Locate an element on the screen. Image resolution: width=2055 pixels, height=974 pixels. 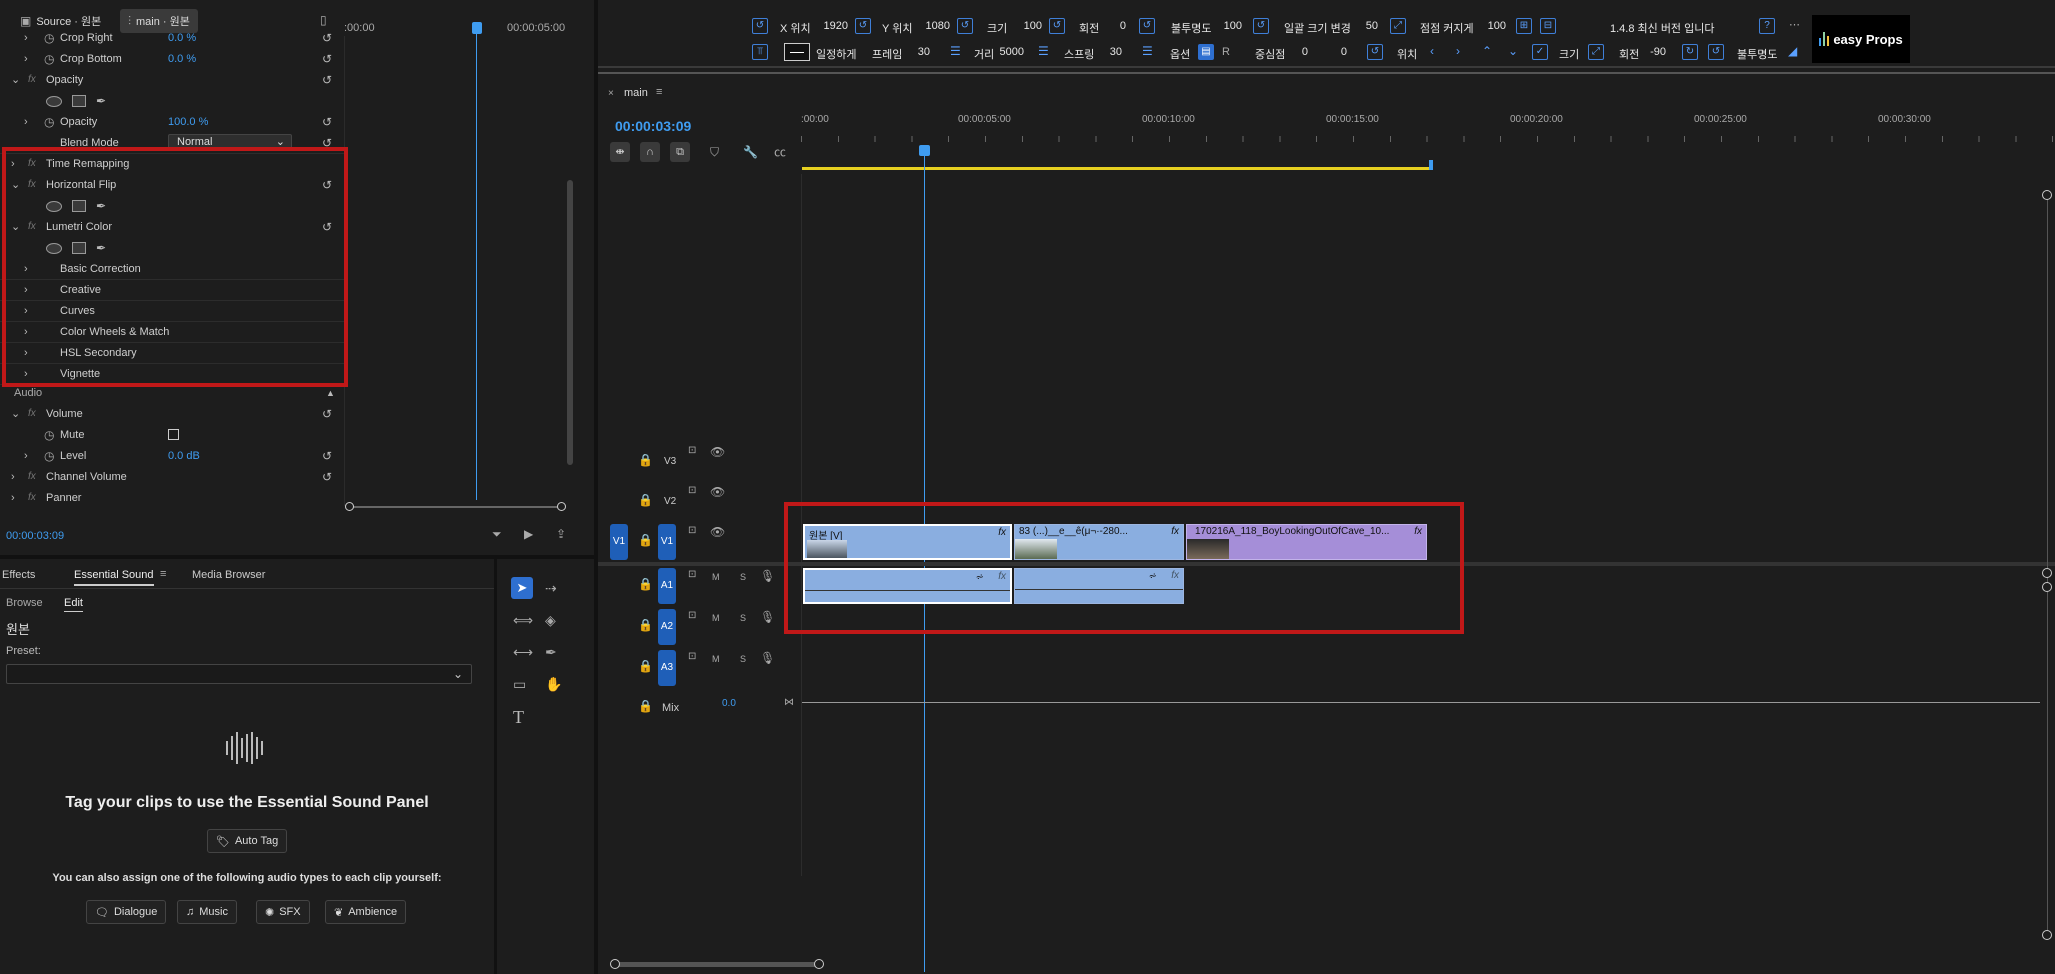
help-icon: ? is located at coordinates (1767, 26).